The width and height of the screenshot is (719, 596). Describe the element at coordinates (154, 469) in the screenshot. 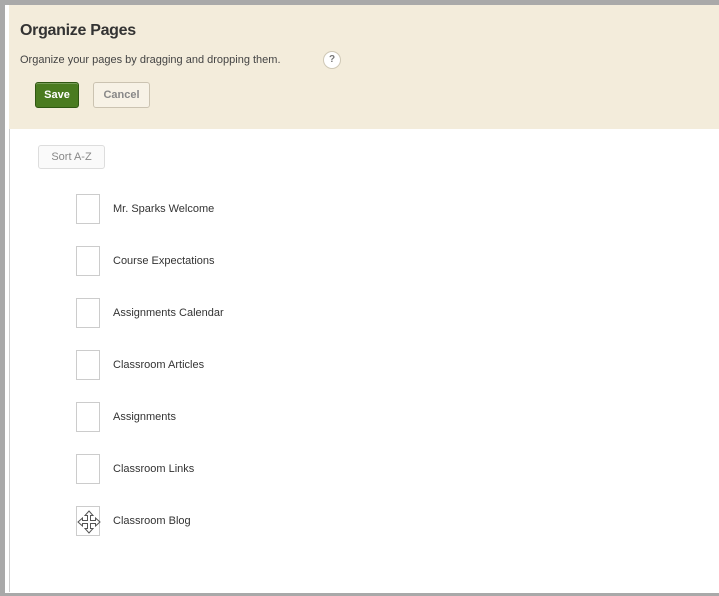

I see `page-label: Classroom Links` at that location.